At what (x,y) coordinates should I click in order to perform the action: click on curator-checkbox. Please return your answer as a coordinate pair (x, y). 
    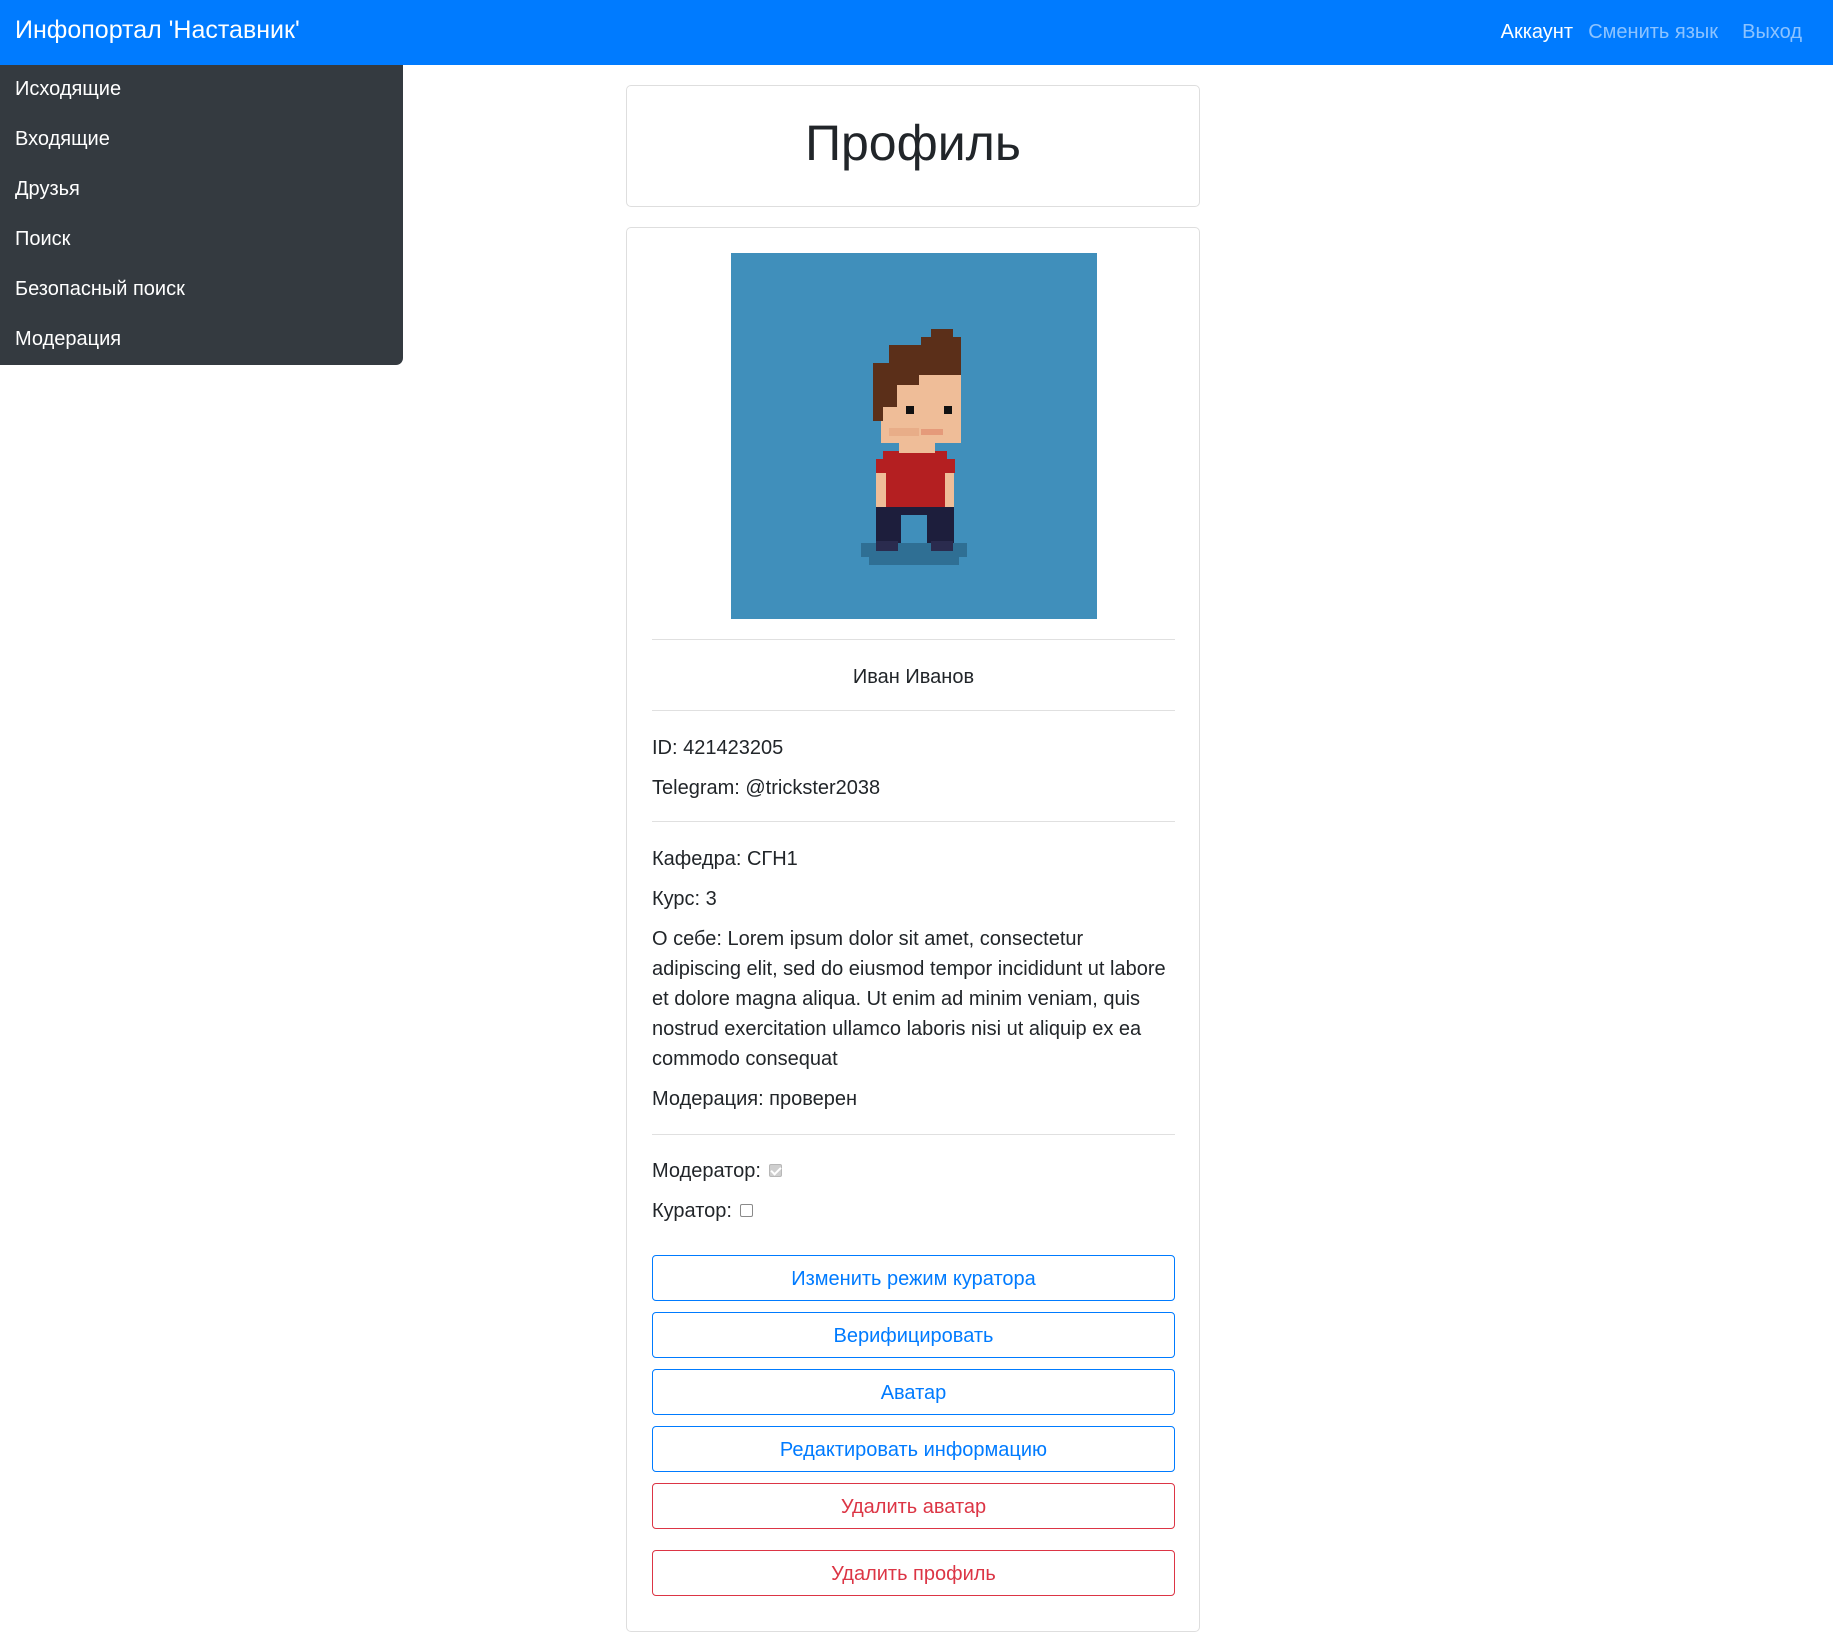
    Looking at the image, I should click on (746, 1211).